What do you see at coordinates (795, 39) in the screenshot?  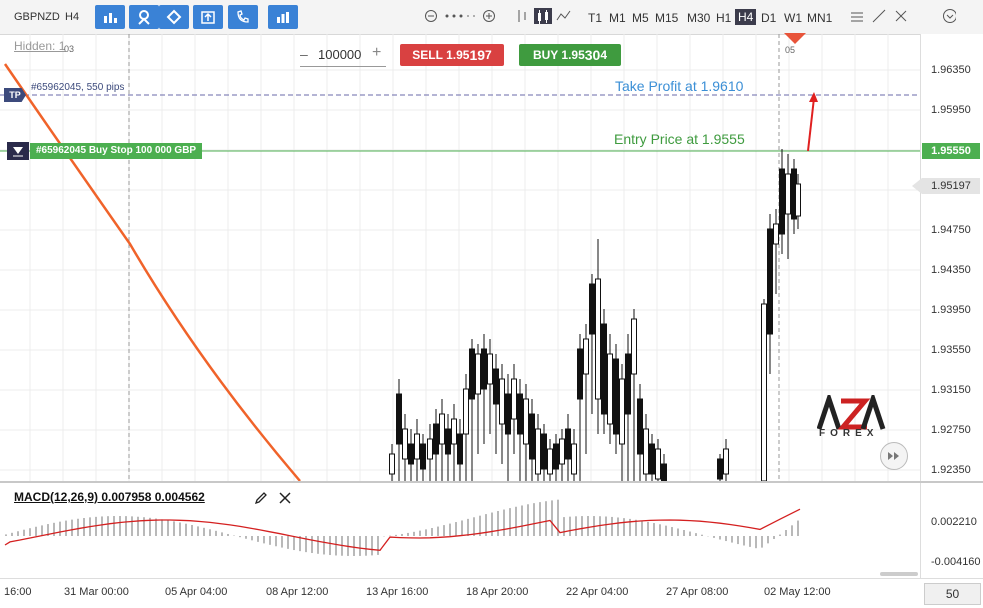 I see `event-marker-icon` at bounding box center [795, 39].